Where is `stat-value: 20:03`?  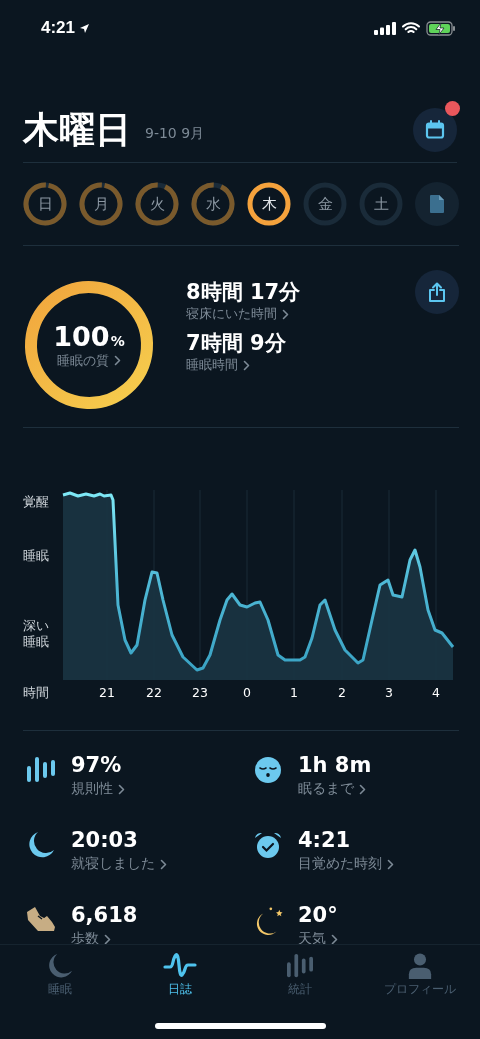
stat-value: 20:03 is located at coordinates (105, 841).